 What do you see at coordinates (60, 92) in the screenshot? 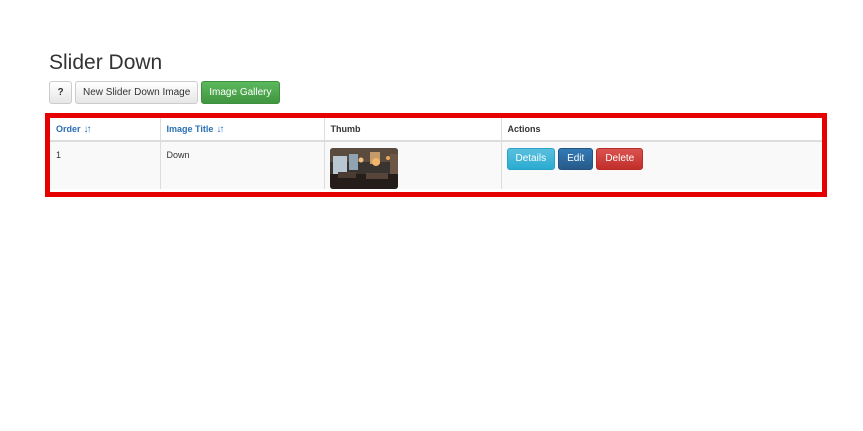
I see `help-button: ?` at bounding box center [60, 92].